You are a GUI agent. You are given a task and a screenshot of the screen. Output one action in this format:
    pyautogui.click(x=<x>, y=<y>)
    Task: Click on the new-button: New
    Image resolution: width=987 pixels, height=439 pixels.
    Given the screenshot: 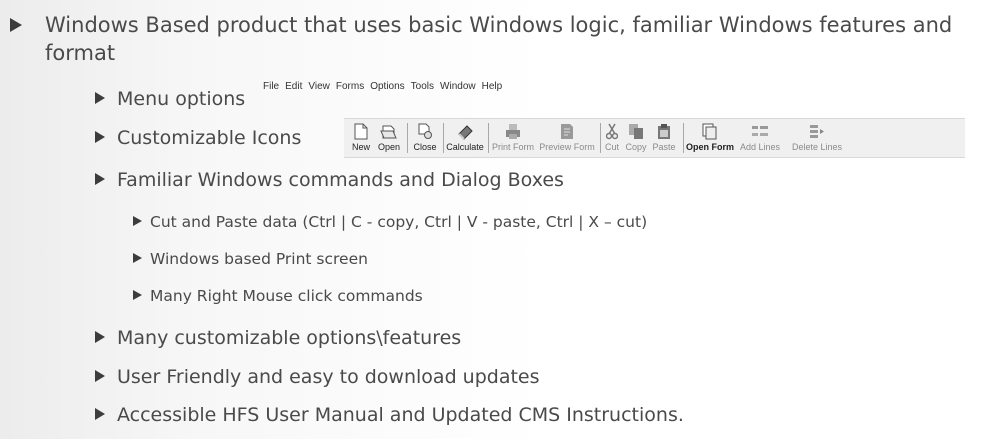 What is the action you would take?
    pyautogui.click(x=361, y=138)
    